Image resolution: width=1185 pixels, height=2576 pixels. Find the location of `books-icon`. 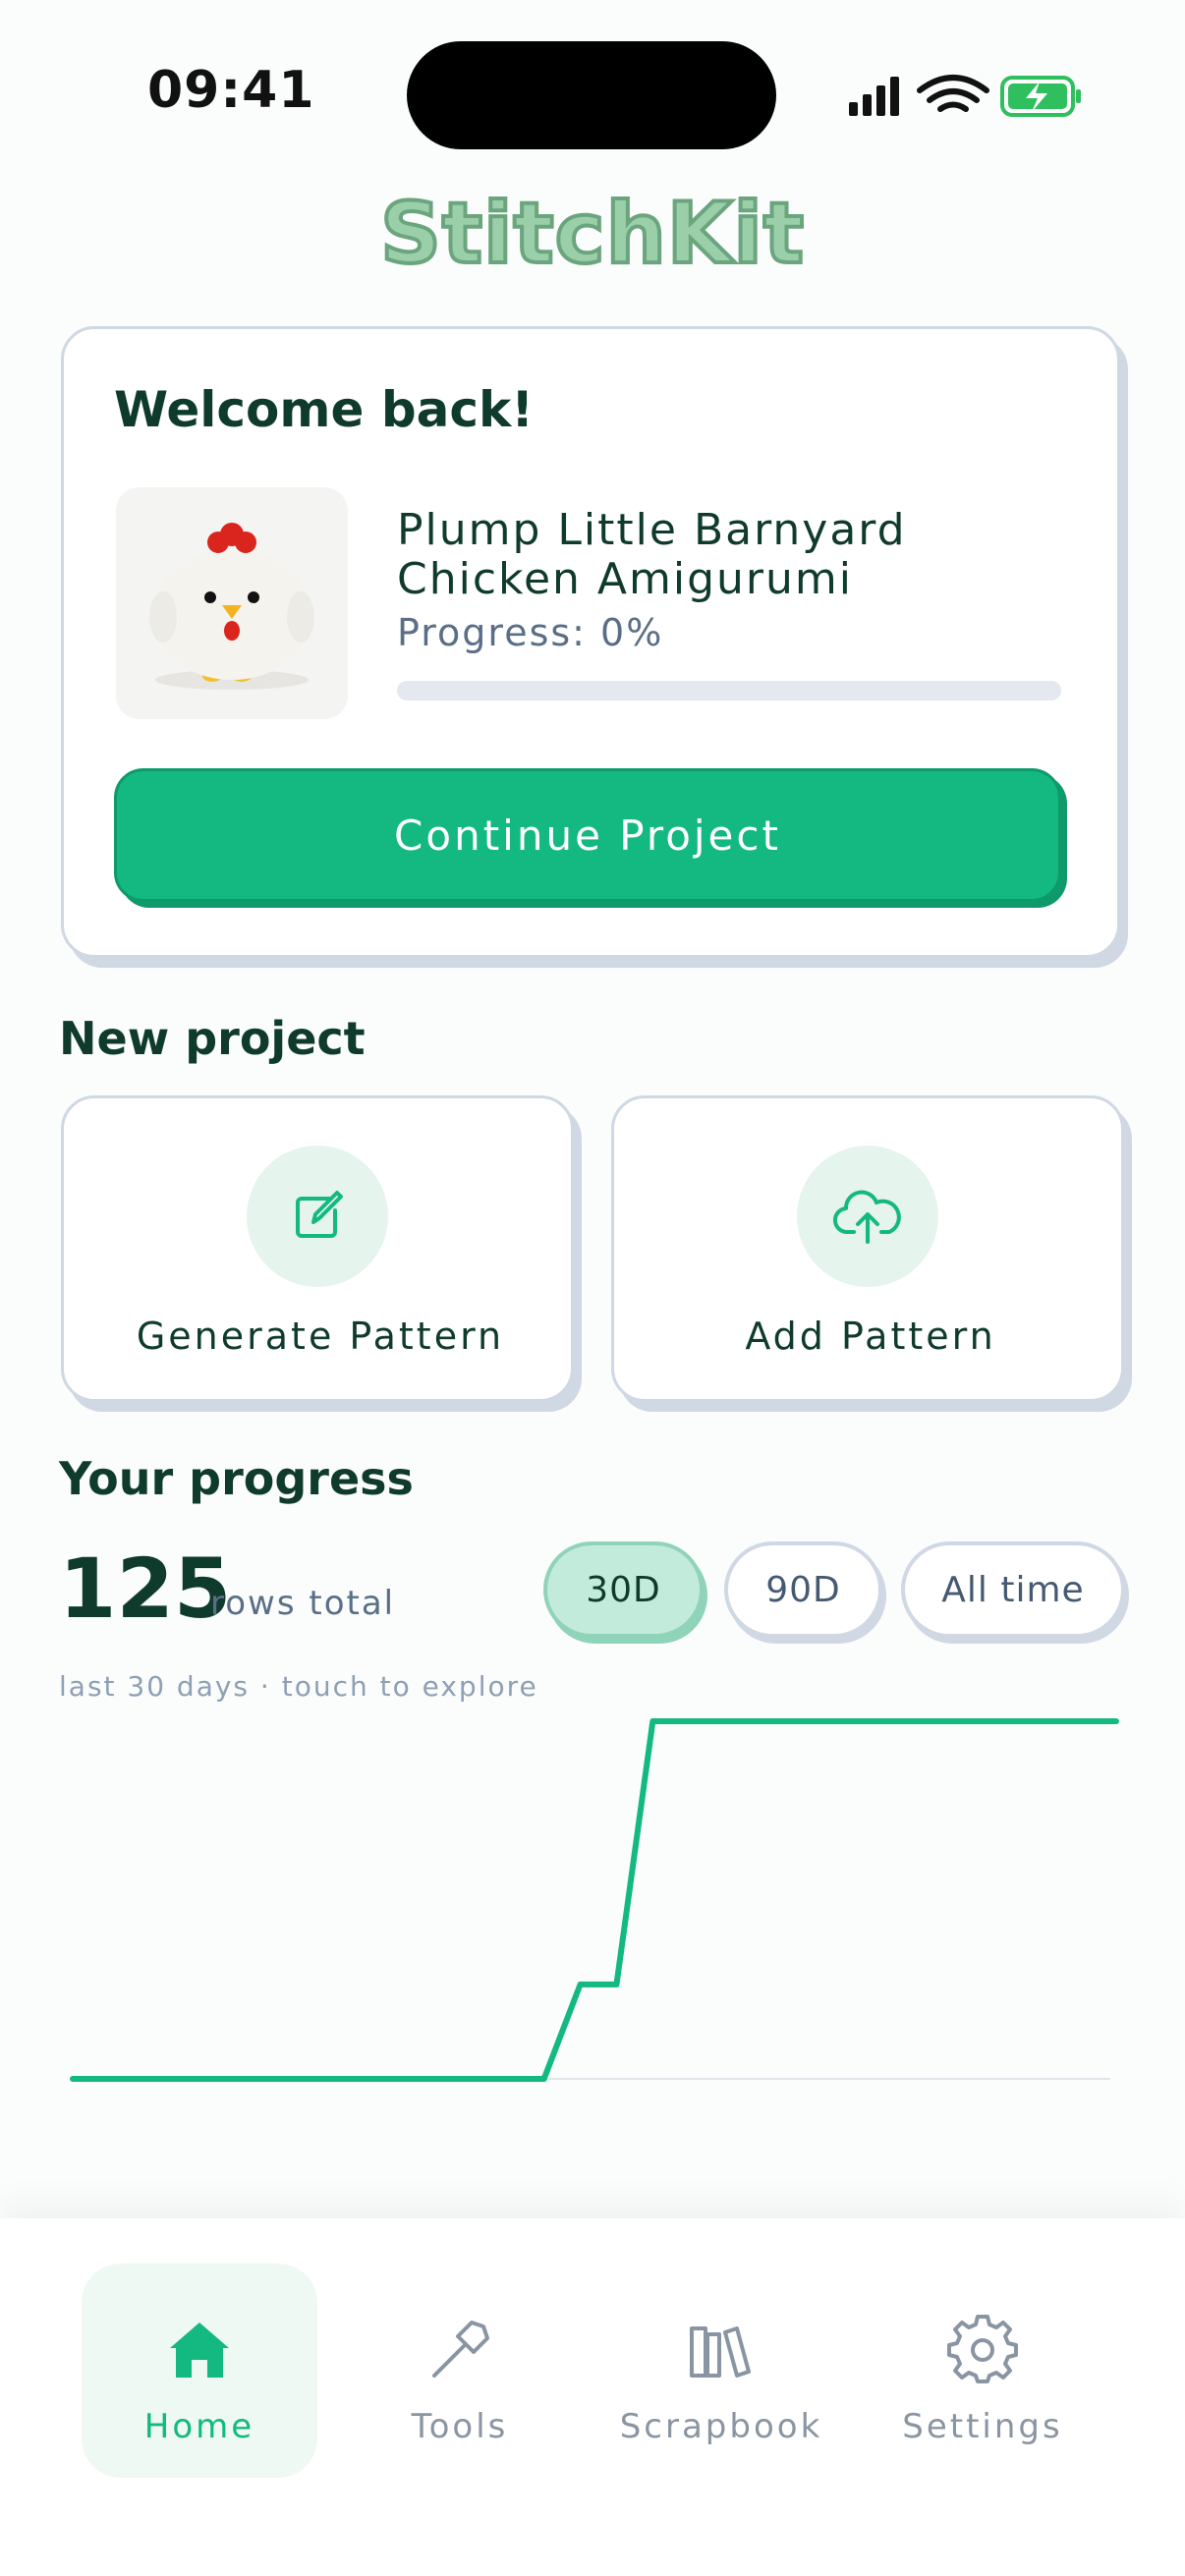

books-icon is located at coordinates (720, 2352).